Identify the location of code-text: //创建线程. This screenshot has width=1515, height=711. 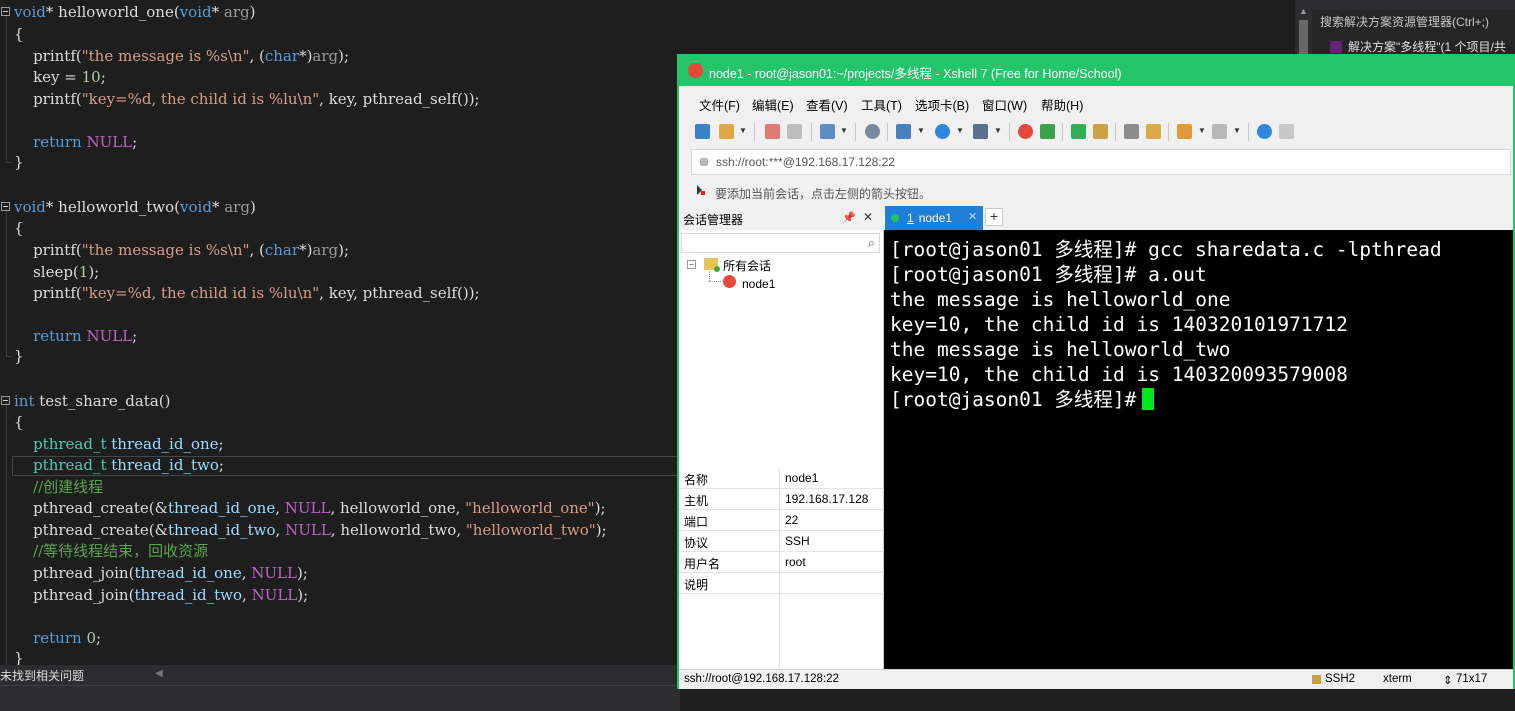
(58, 487).